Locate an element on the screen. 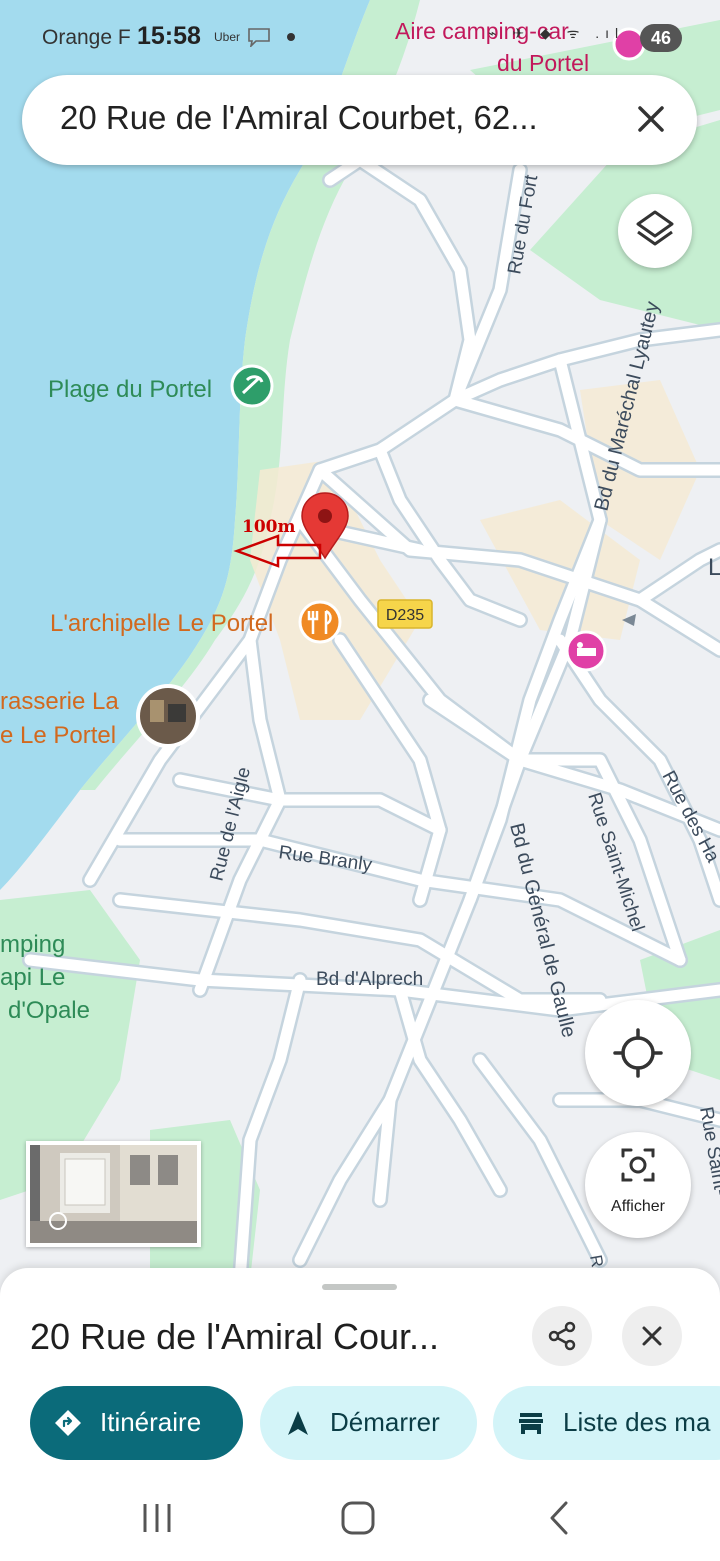  start-button: Démarrer is located at coordinates (368, 1423).